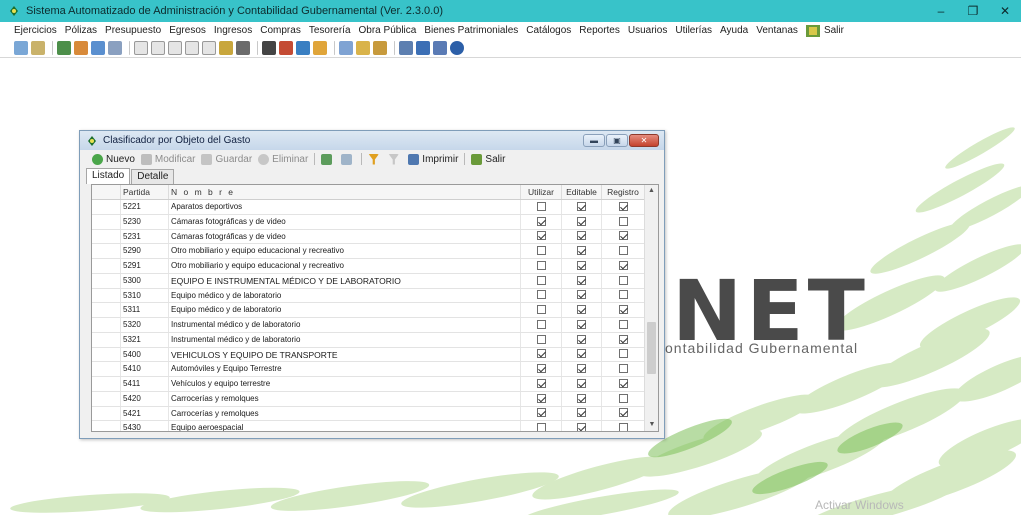  Describe the element at coordinates (541, 192) in the screenshot. I see `column-header-utilizar: Utilizar` at that location.